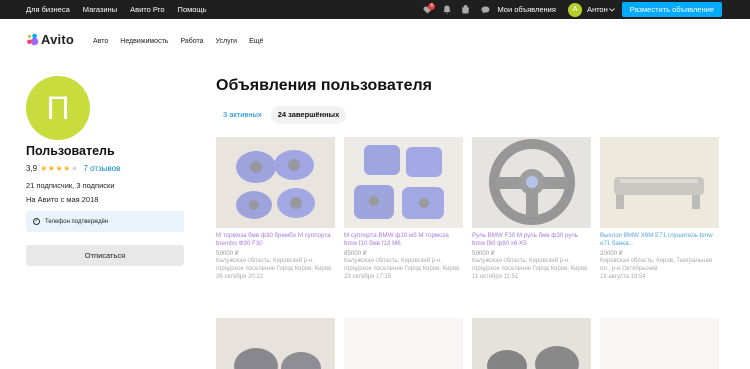  What do you see at coordinates (32, 168) in the screenshot?
I see `rating-value: 3,9` at bounding box center [32, 168].